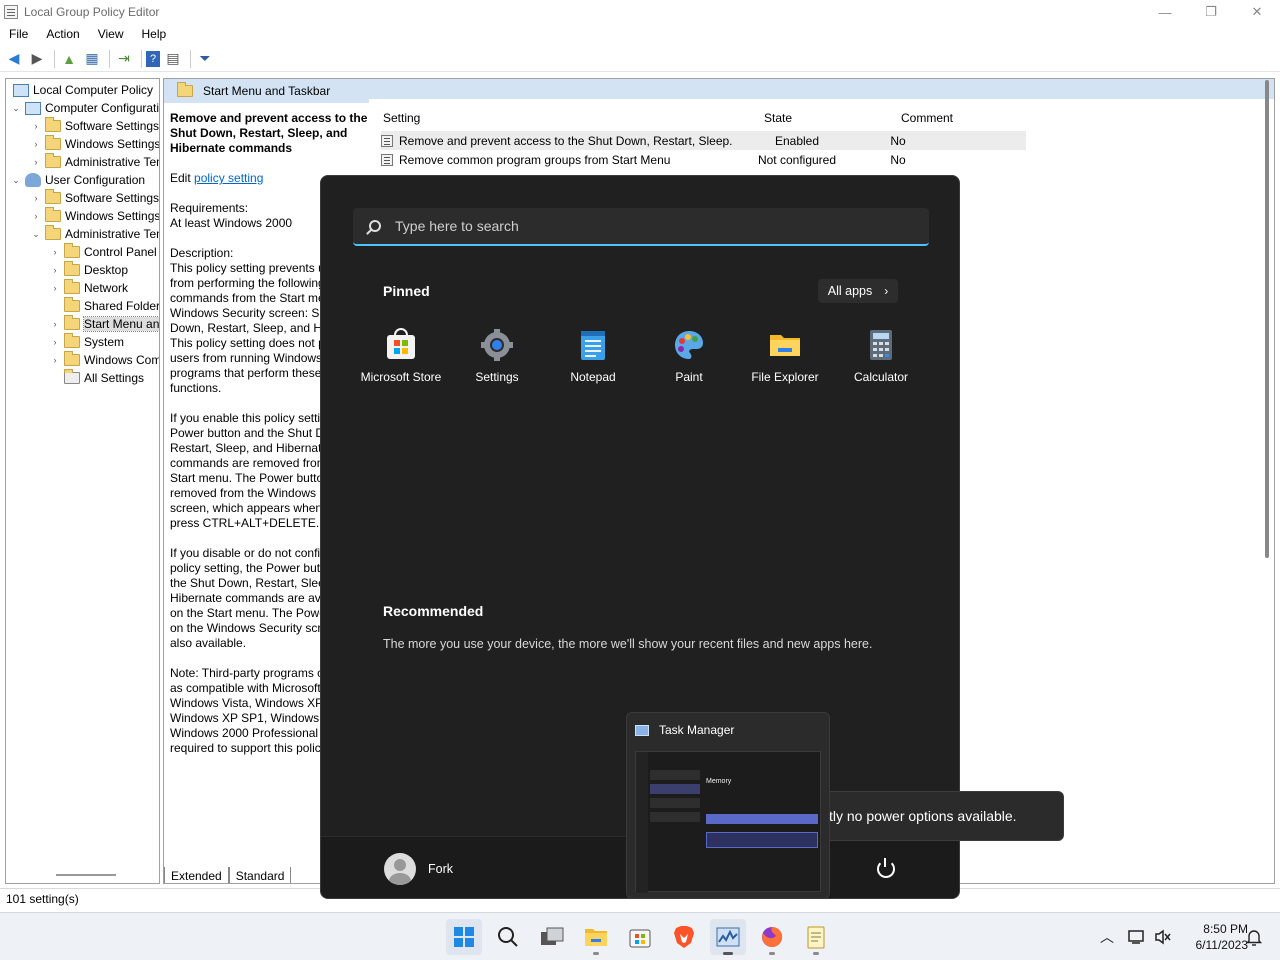 The image size is (1280, 960). Describe the element at coordinates (1137, 936) in the screenshot. I see `network-button` at that location.